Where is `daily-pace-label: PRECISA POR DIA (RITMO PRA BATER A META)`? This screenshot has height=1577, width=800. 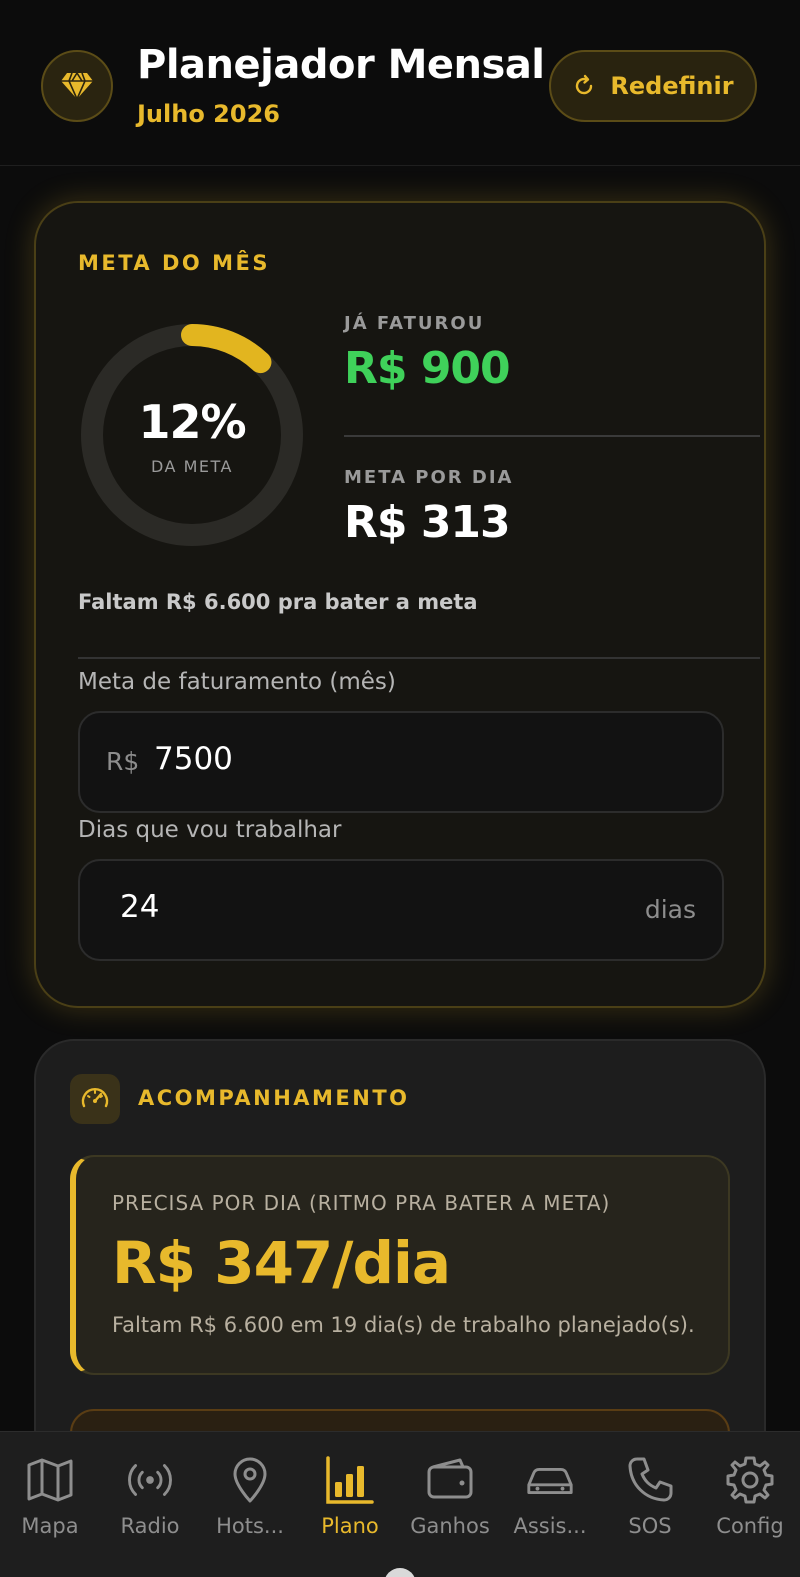 daily-pace-label: PRECISA POR DIA (RITMO PRA BATER A META) is located at coordinates (361, 1203).